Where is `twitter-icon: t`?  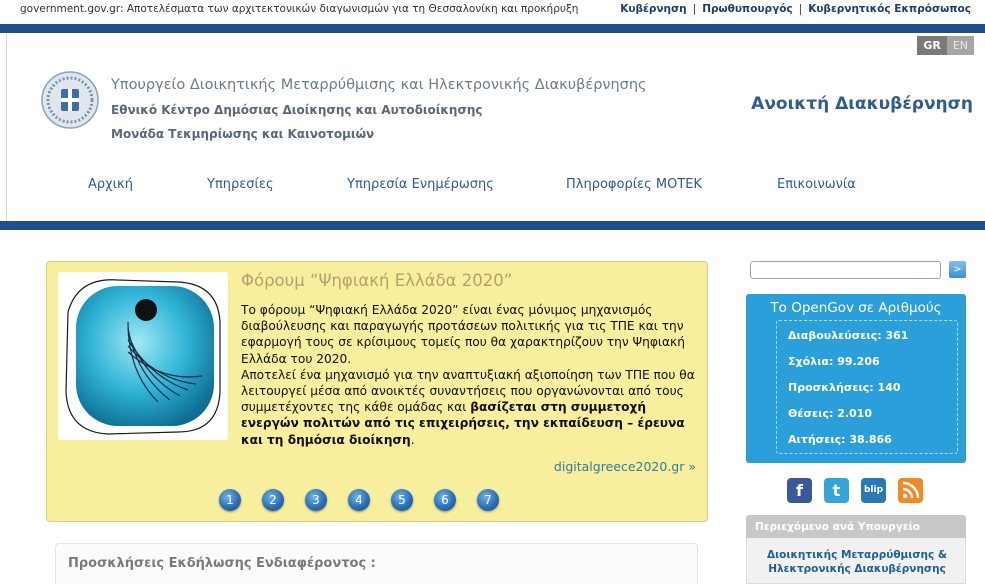 twitter-icon: t is located at coordinates (836, 490).